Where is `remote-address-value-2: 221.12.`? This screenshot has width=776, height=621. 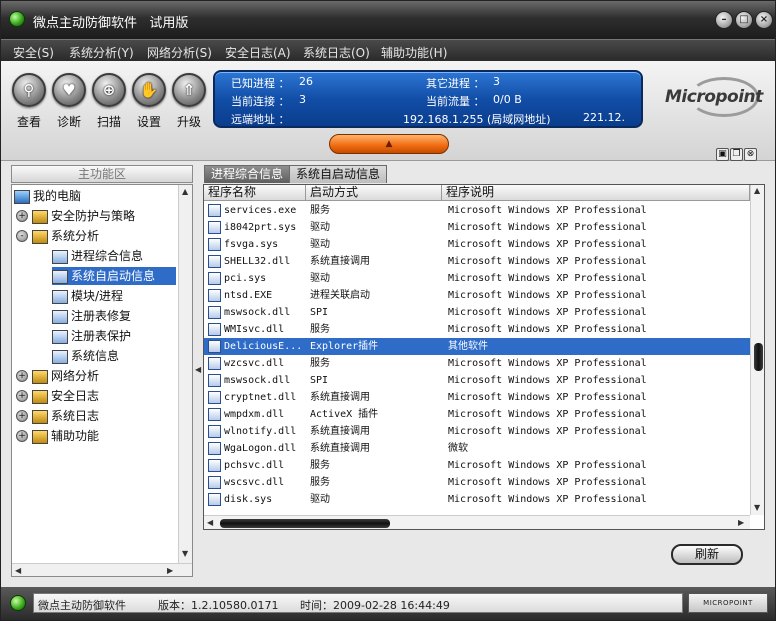
remote-address-value-2: 221.12. is located at coordinates (604, 117).